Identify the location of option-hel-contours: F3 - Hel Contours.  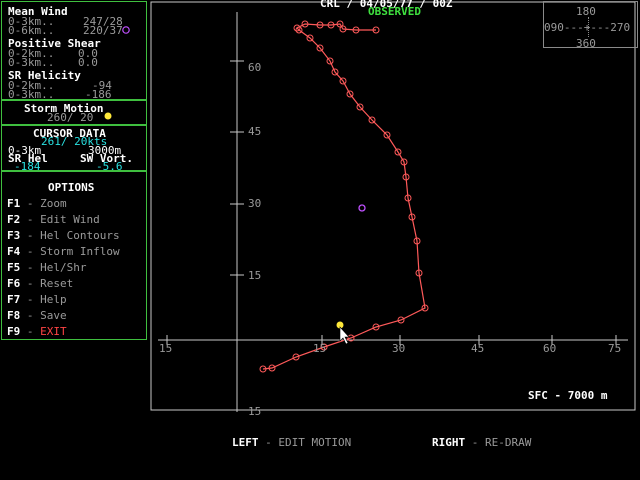
(63, 236).